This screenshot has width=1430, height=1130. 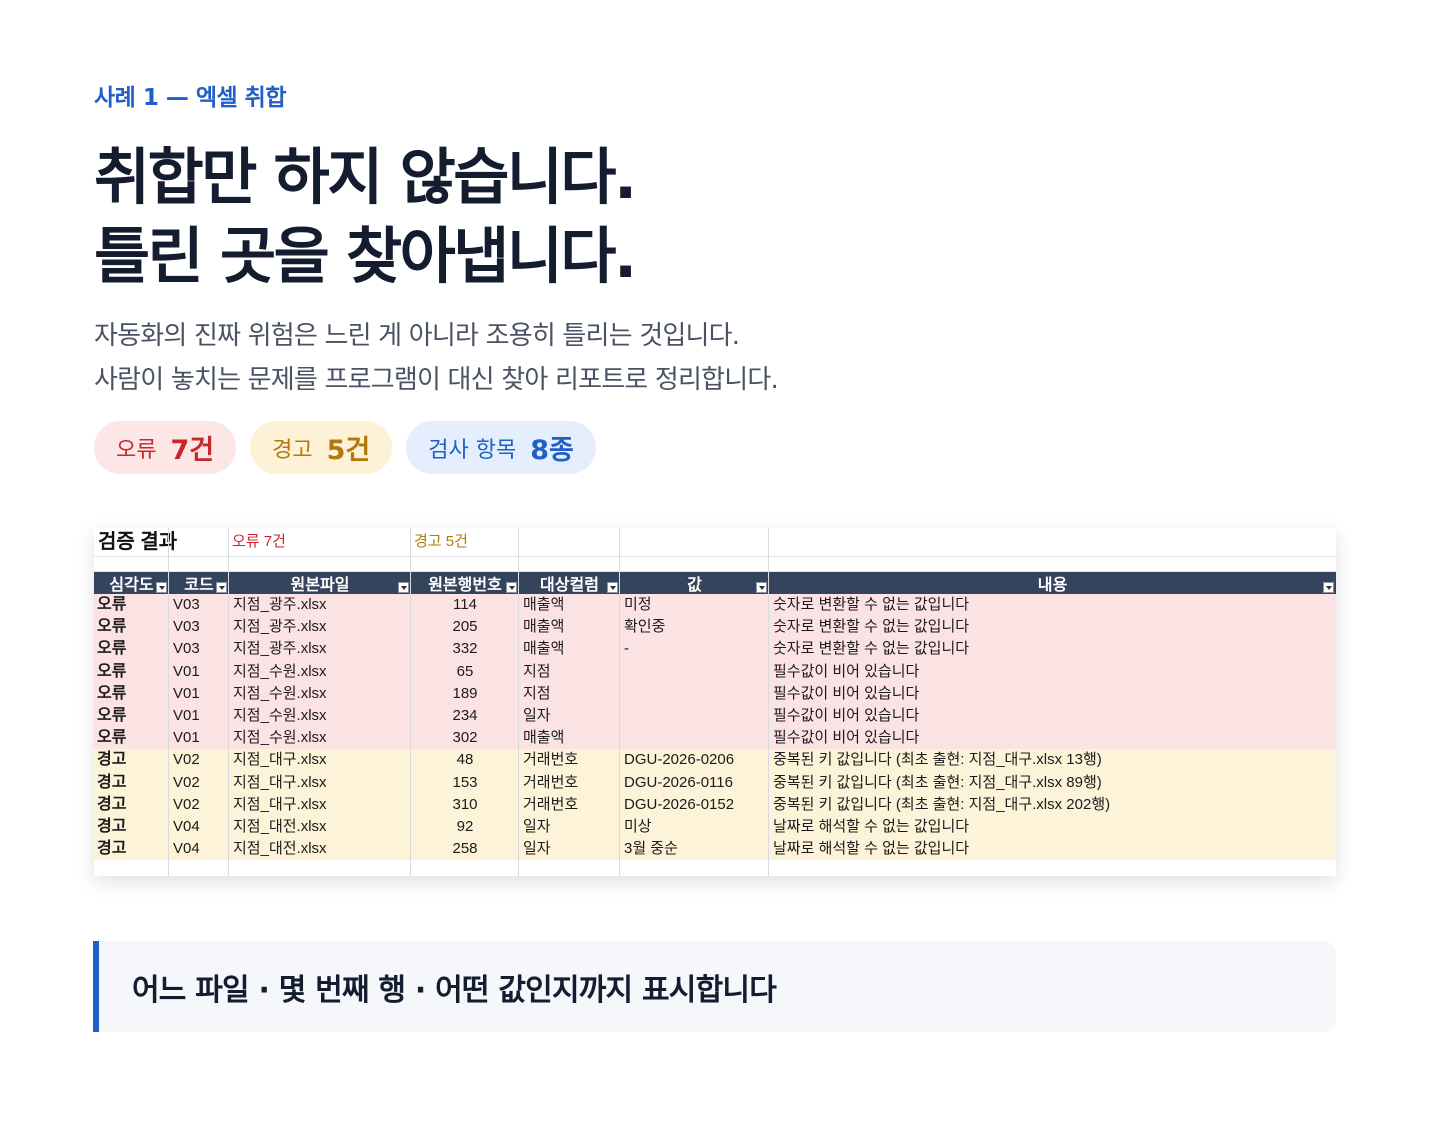 What do you see at coordinates (569, 583) in the screenshot?
I see `column-header: 대상컬럼` at bounding box center [569, 583].